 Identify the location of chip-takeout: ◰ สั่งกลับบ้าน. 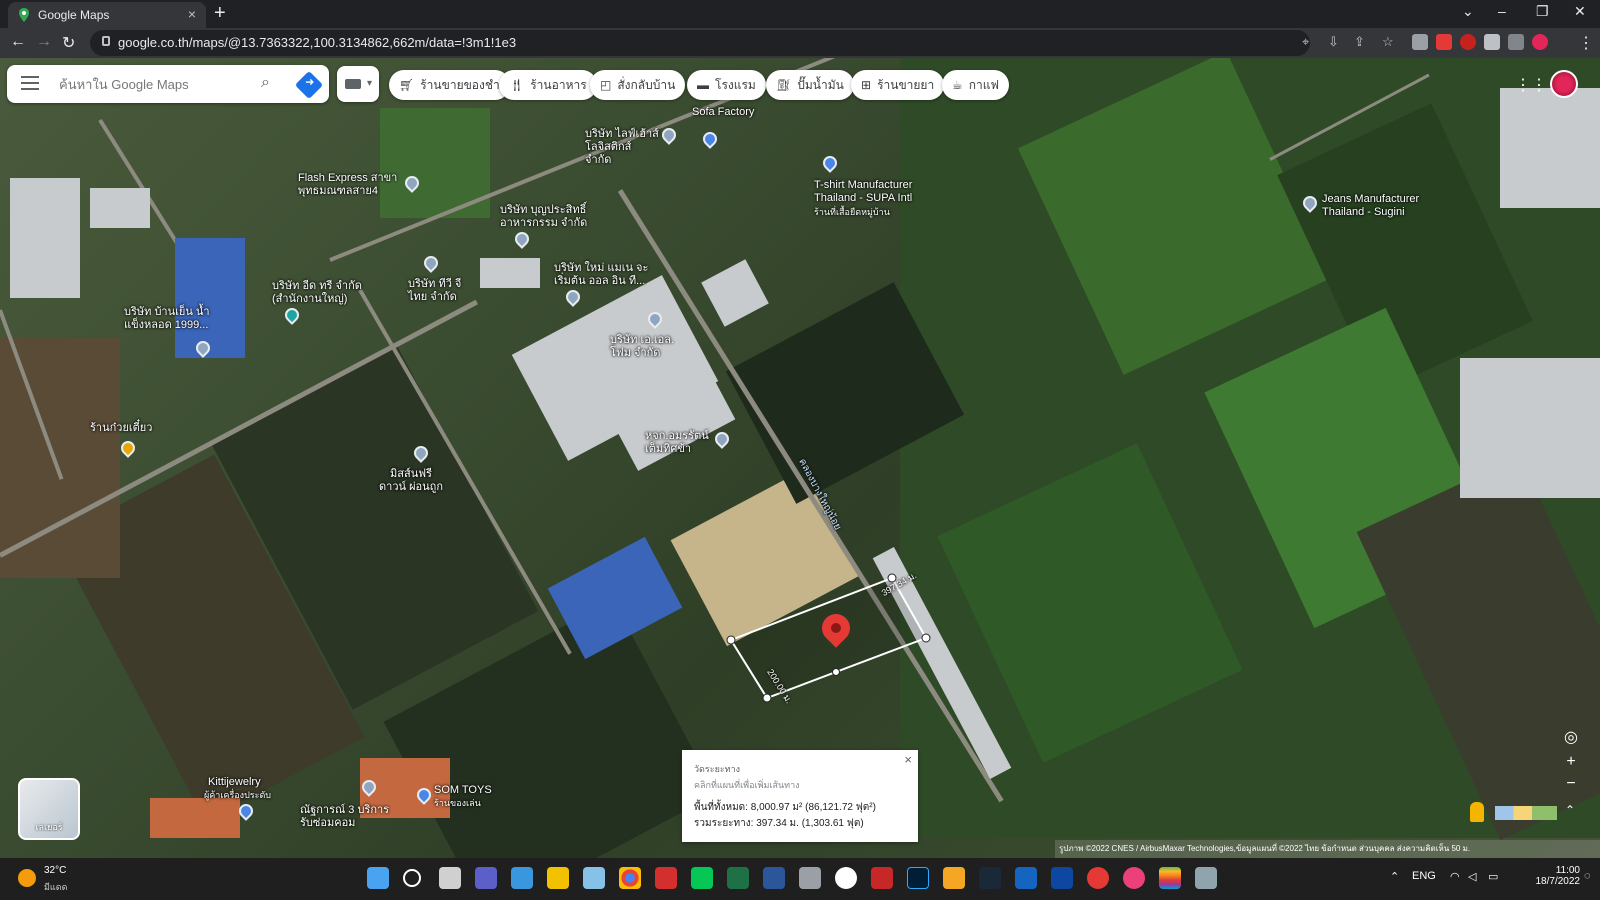
(638, 85).